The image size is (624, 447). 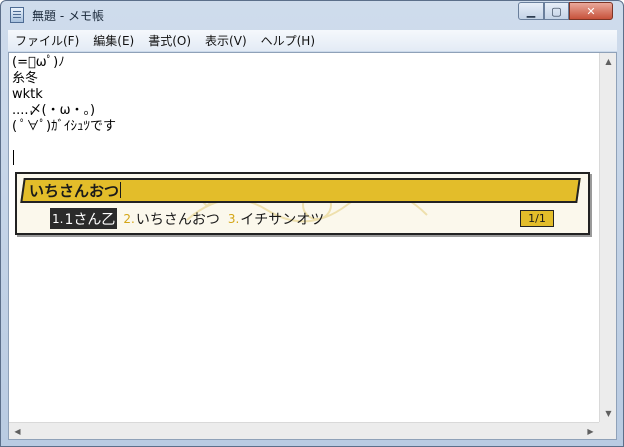 What do you see at coordinates (64, 126) in the screenshot?
I see `text-line: ( ﾟ∀ﾟ)ｶﾞｲｼｭﾂです` at bounding box center [64, 126].